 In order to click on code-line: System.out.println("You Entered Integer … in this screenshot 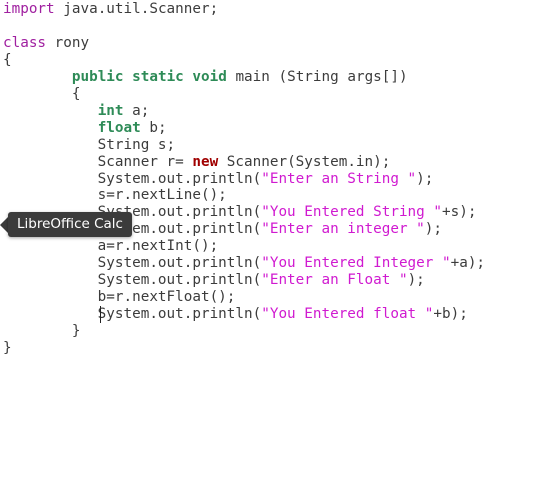, I will do `click(244, 263)`.